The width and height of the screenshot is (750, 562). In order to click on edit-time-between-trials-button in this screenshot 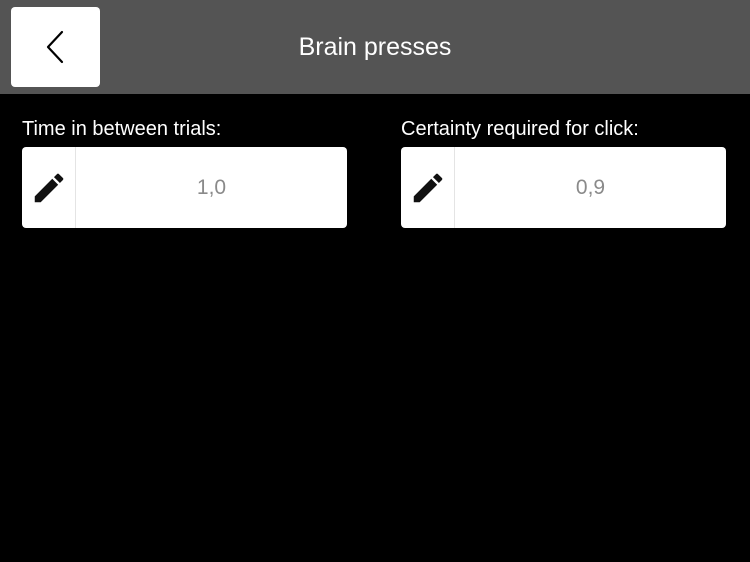, I will do `click(49, 187)`.